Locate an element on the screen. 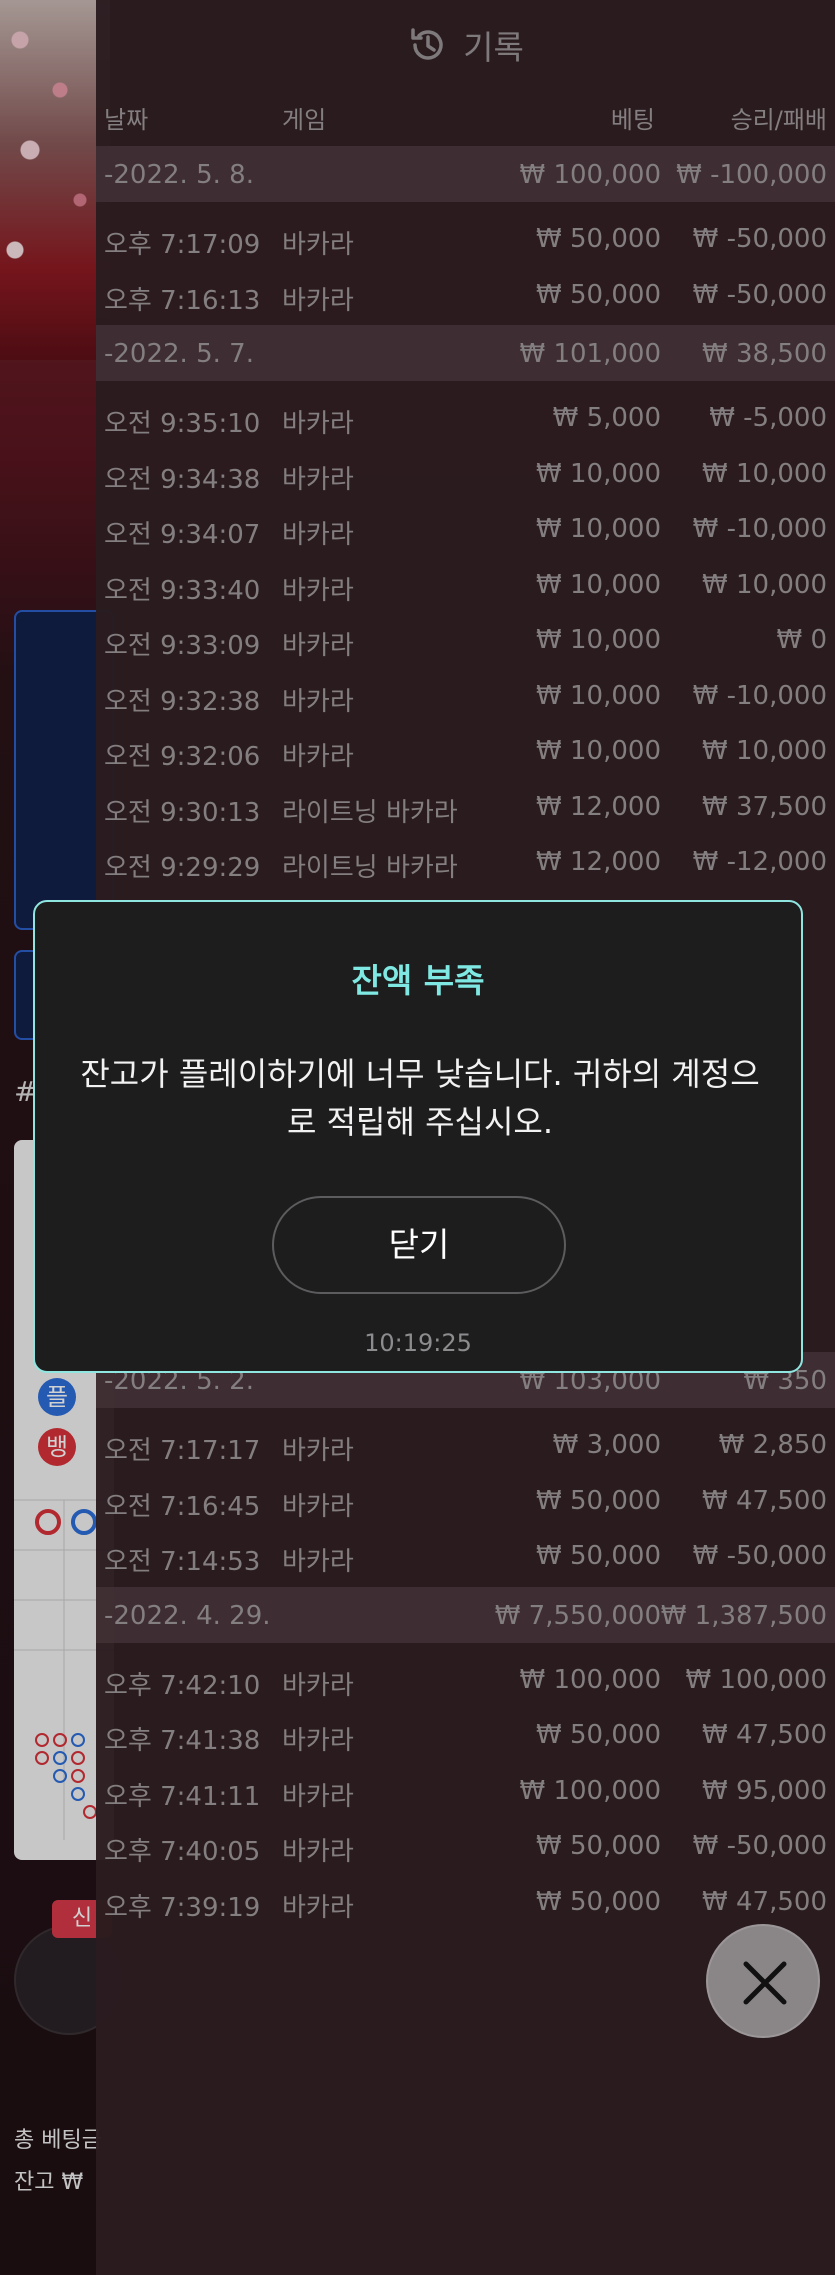 The image size is (835, 2275). dialog-message: 잔고가 플레이하기에 너무 낮습니다. 귀하의 계정으로 적립해 주십시오. is located at coordinates (420, 1098).